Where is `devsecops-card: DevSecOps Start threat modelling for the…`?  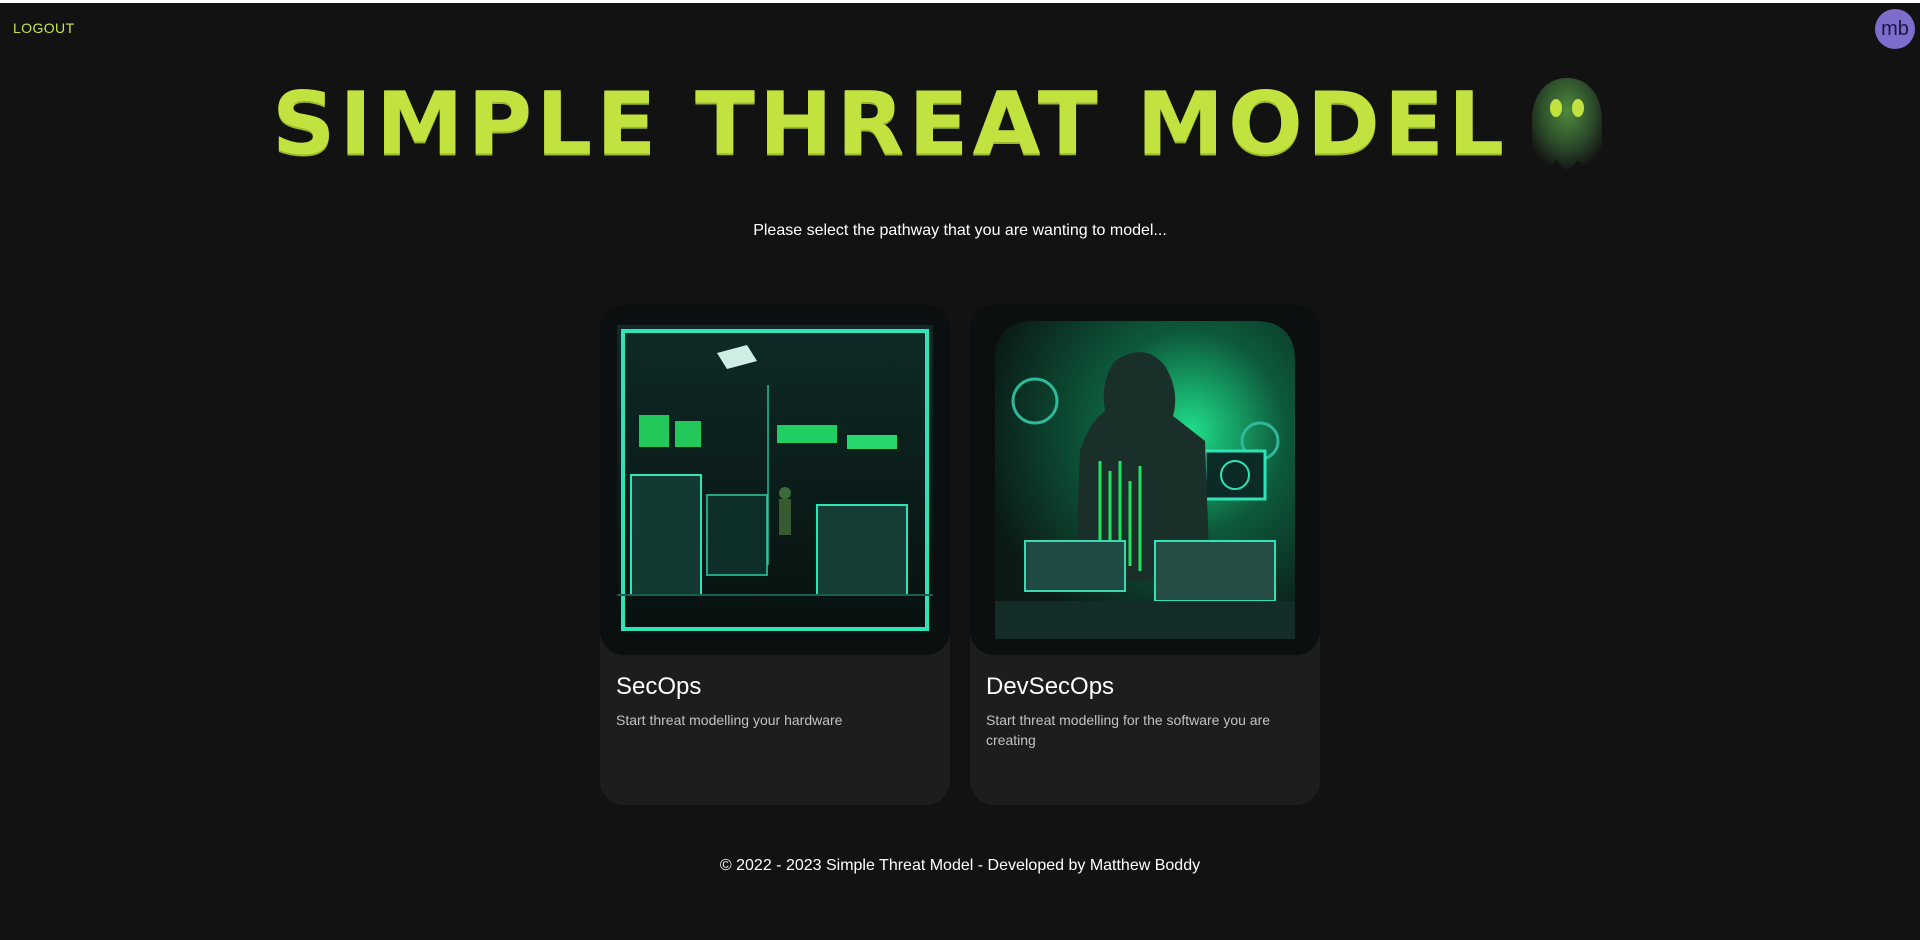
devsecops-card: DevSecOps Start threat modelling for the… is located at coordinates (1145, 555).